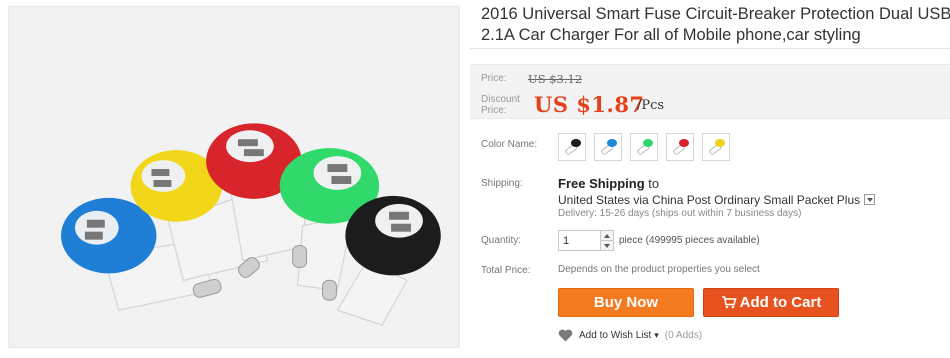 The height and width of the screenshot is (358, 950). I want to click on wish-list: Add to Wish List ▾ (0 Adds), so click(630, 335).